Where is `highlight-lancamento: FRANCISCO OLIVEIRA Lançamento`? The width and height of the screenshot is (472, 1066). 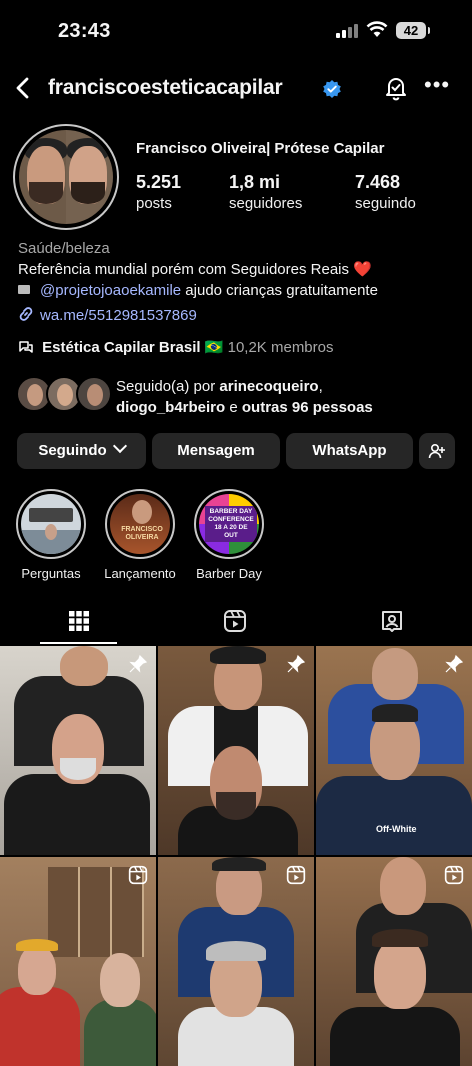 highlight-lancamento: FRANCISCO OLIVEIRA Lançamento is located at coordinates (140, 535).